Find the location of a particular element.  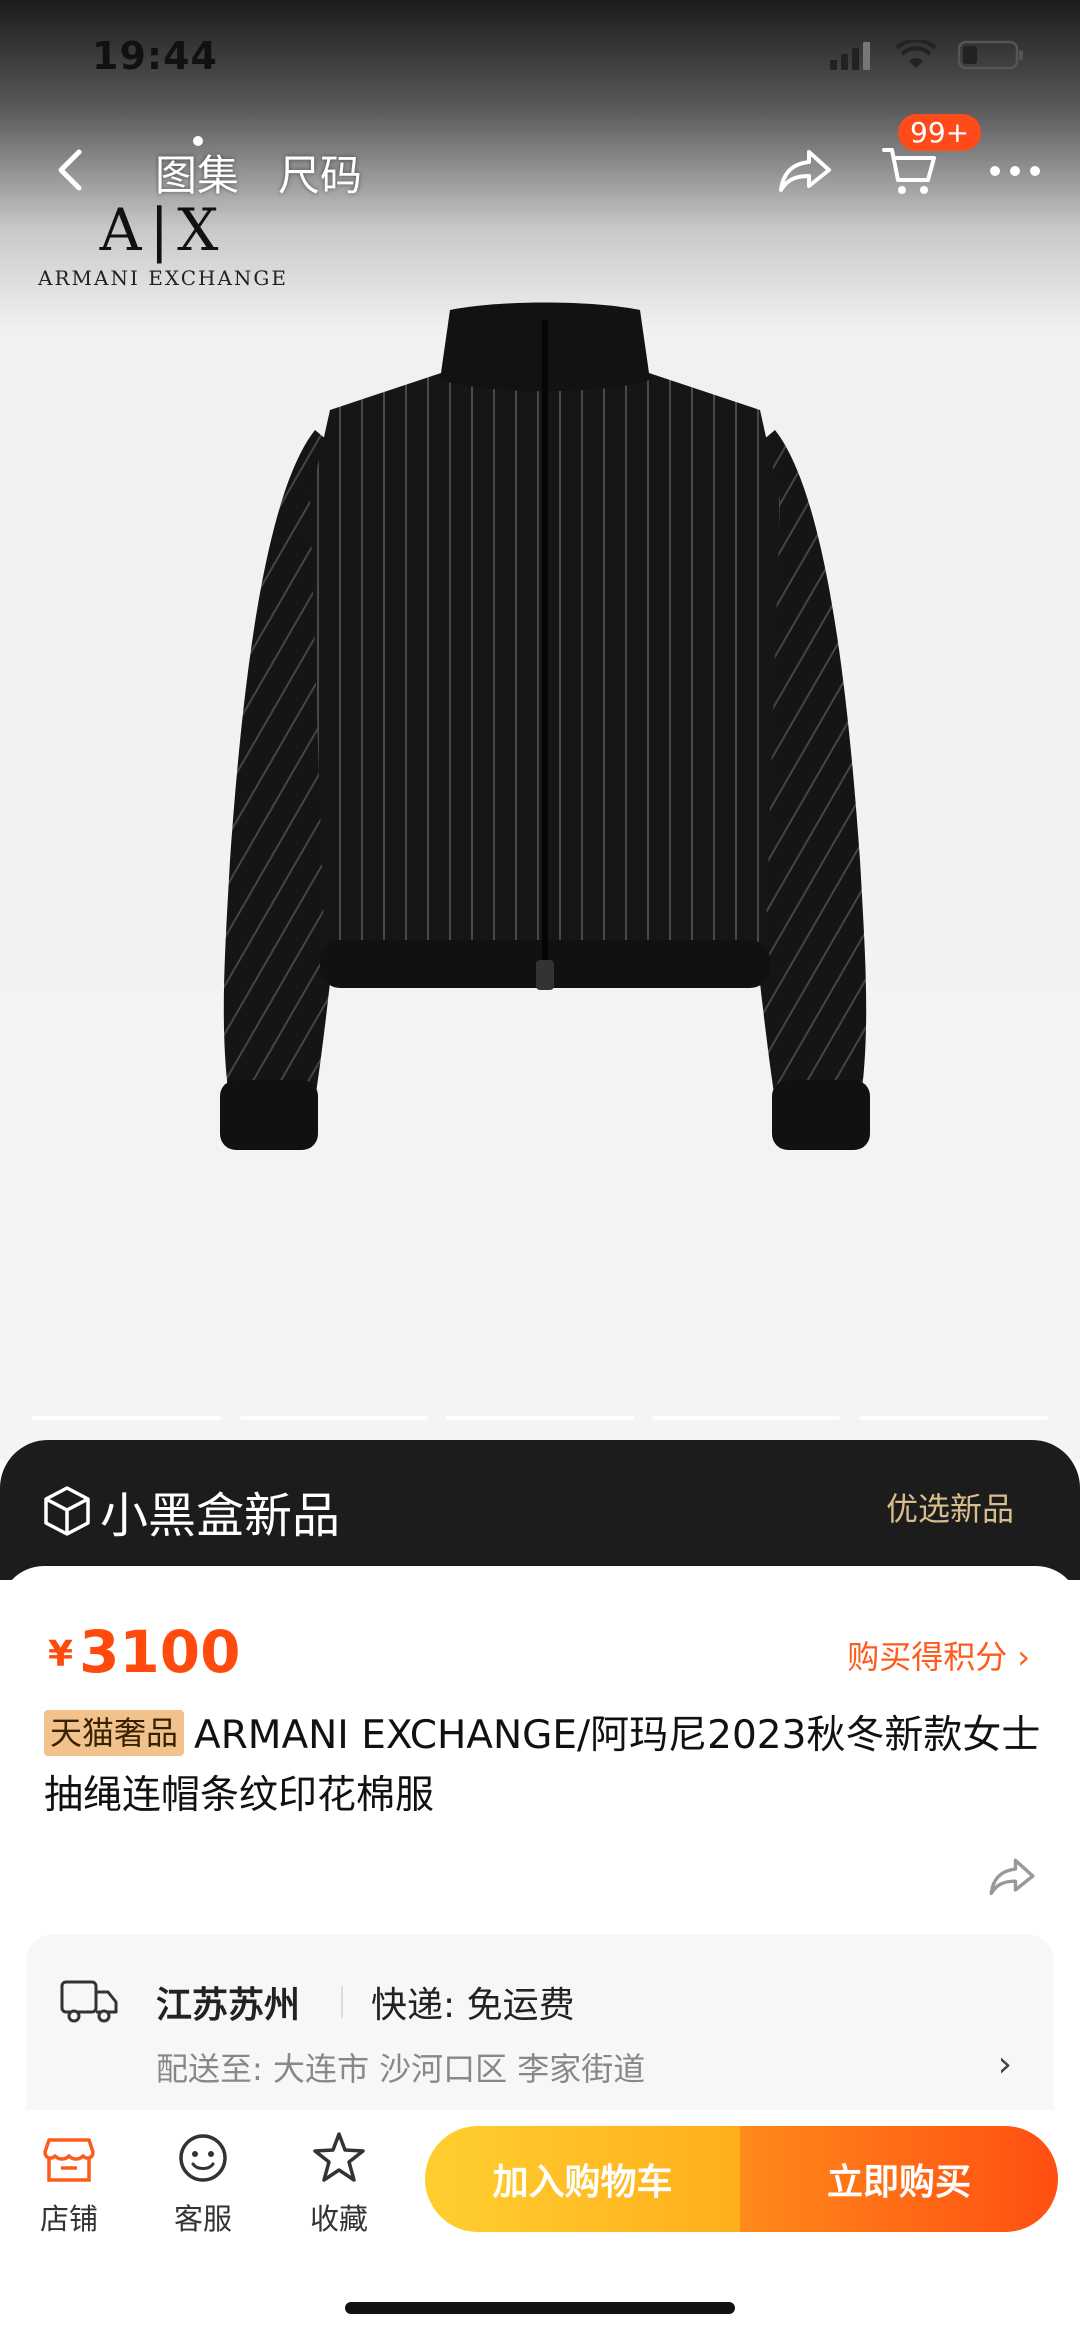

deliver-to-address: 配送至: 大连市 沙河口区 李家街道 is located at coordinates (401, 2069).